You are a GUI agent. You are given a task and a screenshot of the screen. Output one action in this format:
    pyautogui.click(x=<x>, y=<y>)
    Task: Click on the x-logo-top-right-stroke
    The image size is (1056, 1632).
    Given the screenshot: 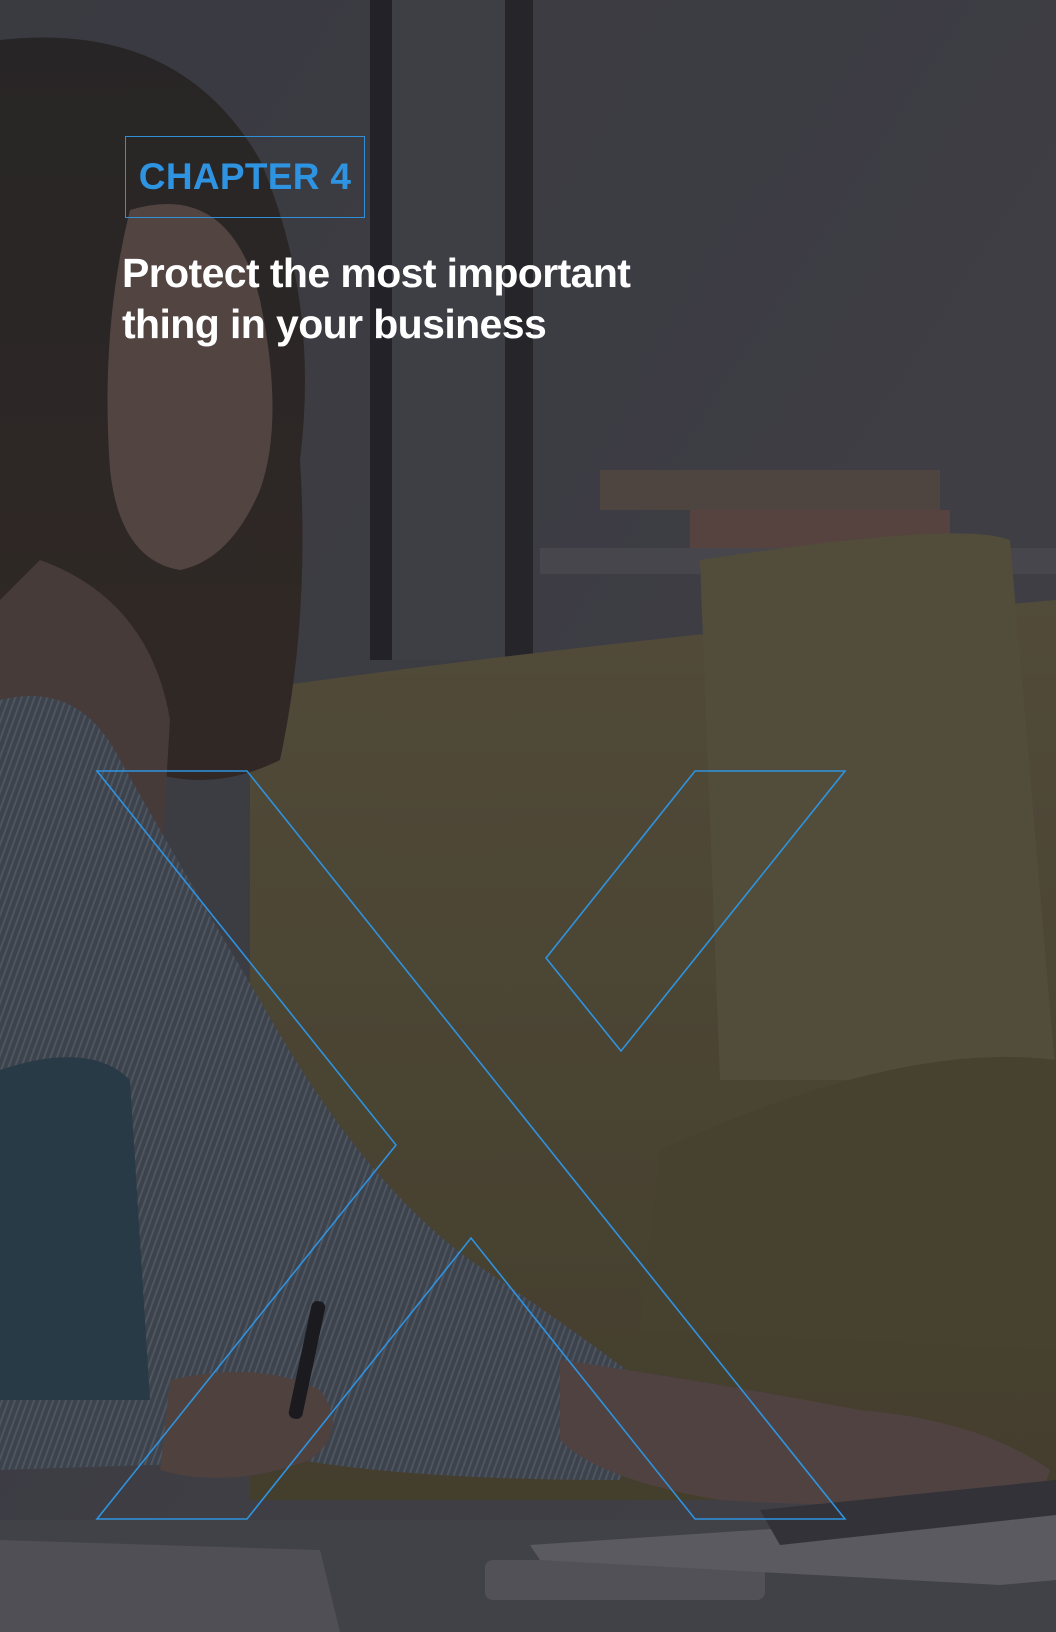 What is the action you would take?
    pyautogui.click(x=695, y=911)
    